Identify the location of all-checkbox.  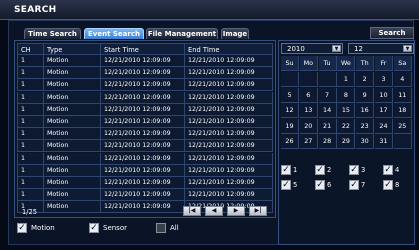
(161, 228).